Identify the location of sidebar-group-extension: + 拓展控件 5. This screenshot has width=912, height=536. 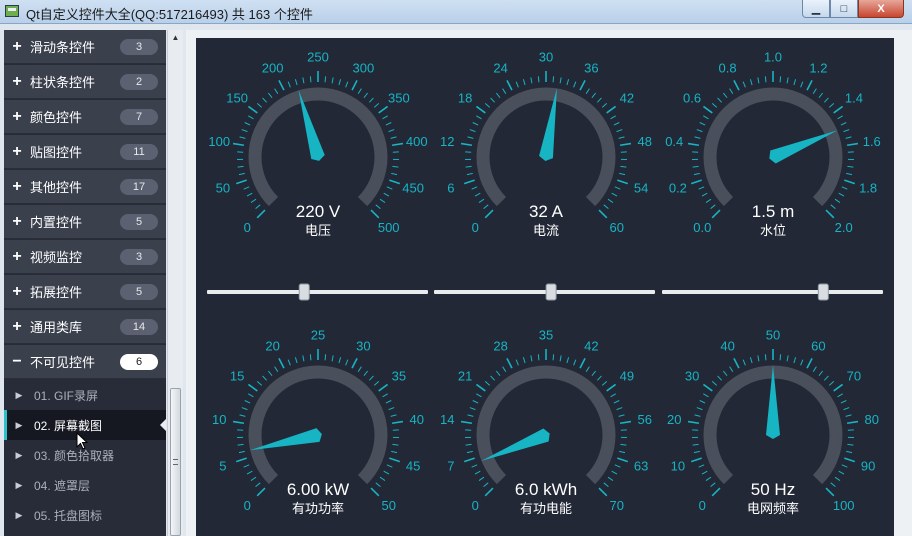
(85, 292).